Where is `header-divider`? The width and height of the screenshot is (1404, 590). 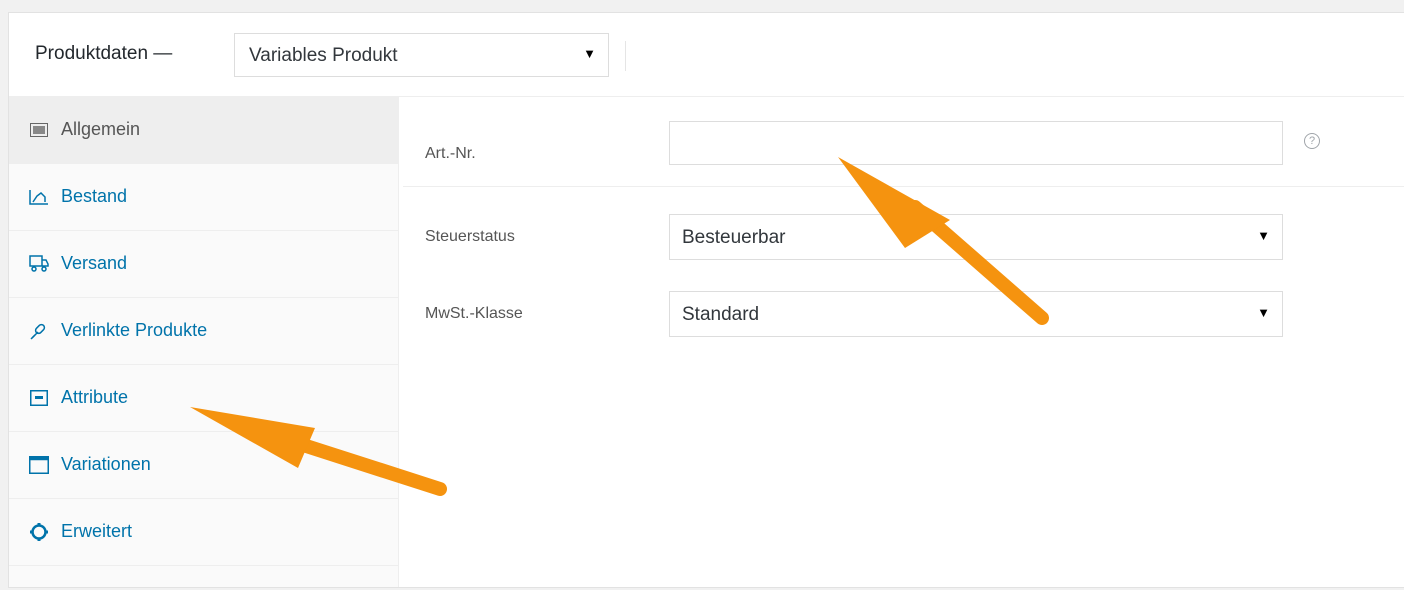 header-divider is located at coordinates (625, 56).